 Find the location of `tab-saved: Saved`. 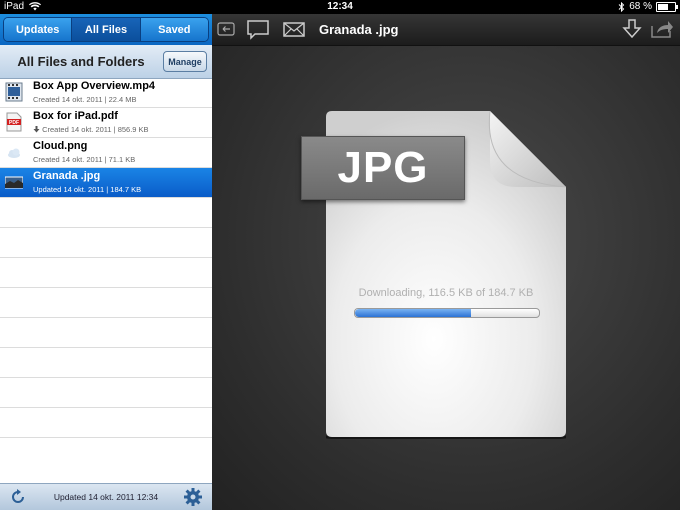

tab-saved: Saved is located at coordinates (174, 29).